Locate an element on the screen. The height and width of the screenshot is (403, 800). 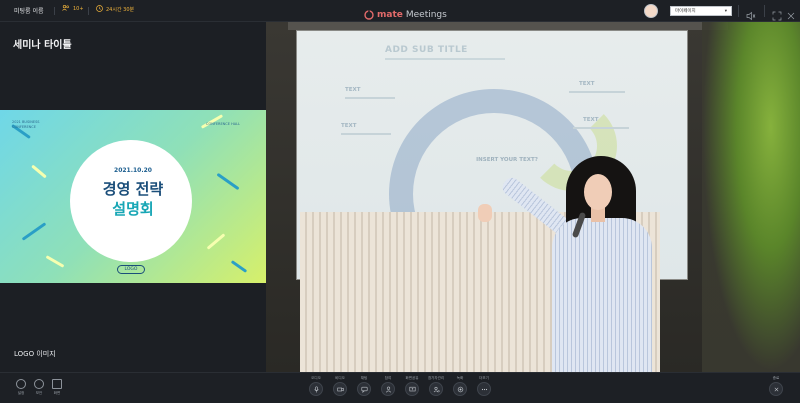
speaker-hand is located at coordinates (485, 213).